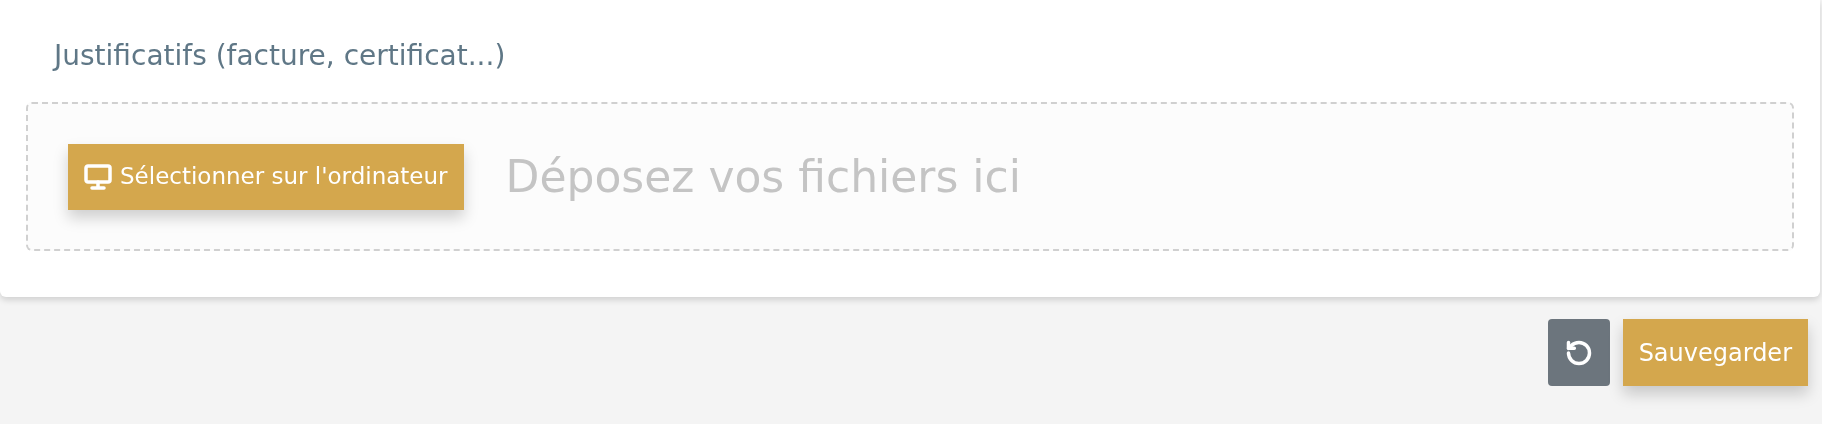  I want to click on save-button: Sauvegarder, so click(1715, 352).